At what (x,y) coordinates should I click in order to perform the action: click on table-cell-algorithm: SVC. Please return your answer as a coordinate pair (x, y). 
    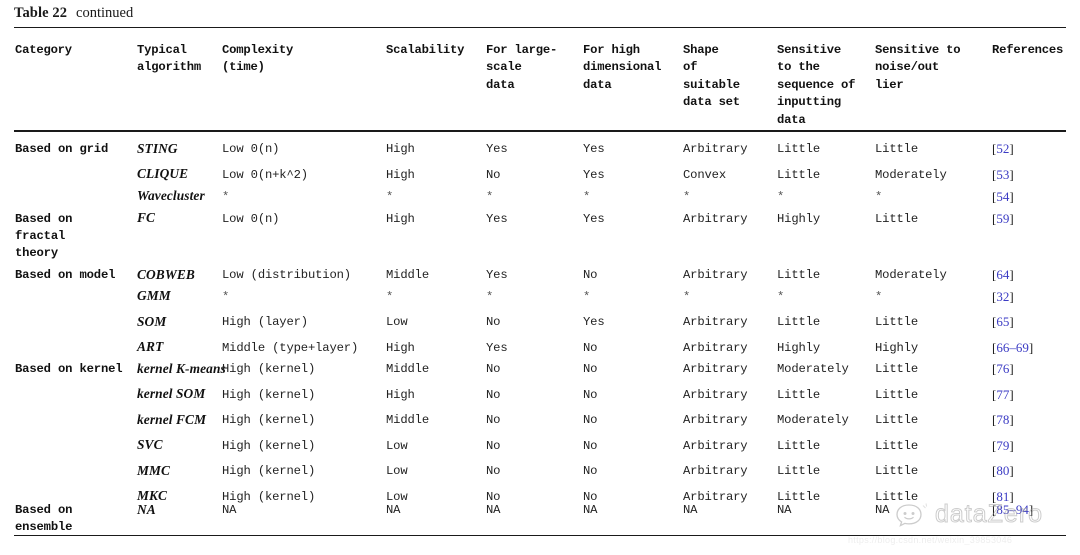
    Looking at the image, I should click on (150, 444).